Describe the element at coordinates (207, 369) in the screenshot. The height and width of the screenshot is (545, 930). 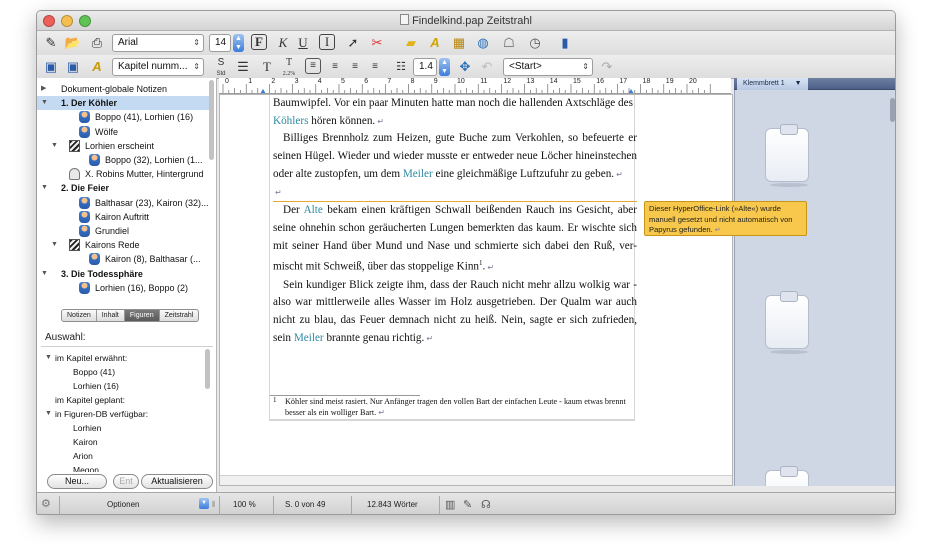
I see `selection-scrollbar` at that location.